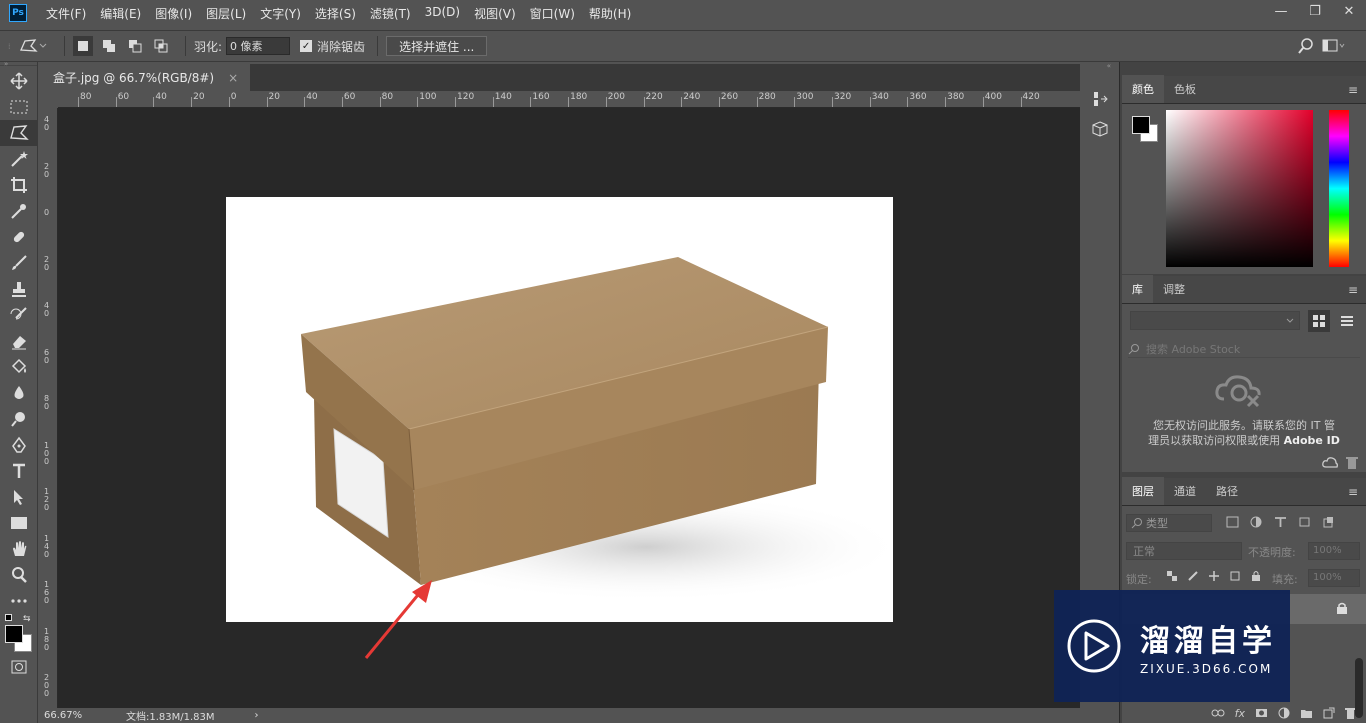 This screenshot has width=1366, height=723. I want to click on type-tool-icon, so click(19, 471).